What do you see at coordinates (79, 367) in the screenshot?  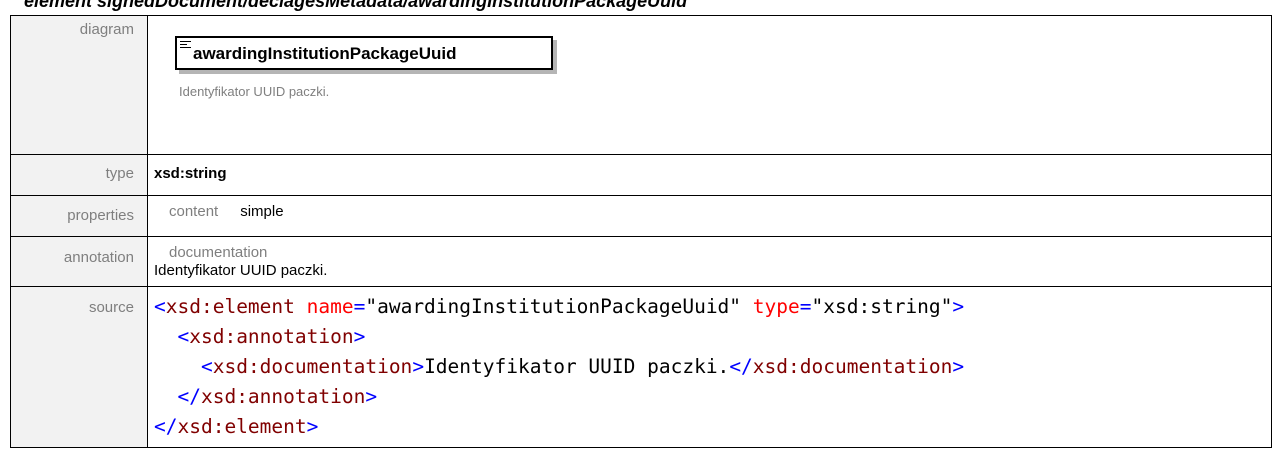 I see `source-label-cell: source` at bounding box center [79, 367].